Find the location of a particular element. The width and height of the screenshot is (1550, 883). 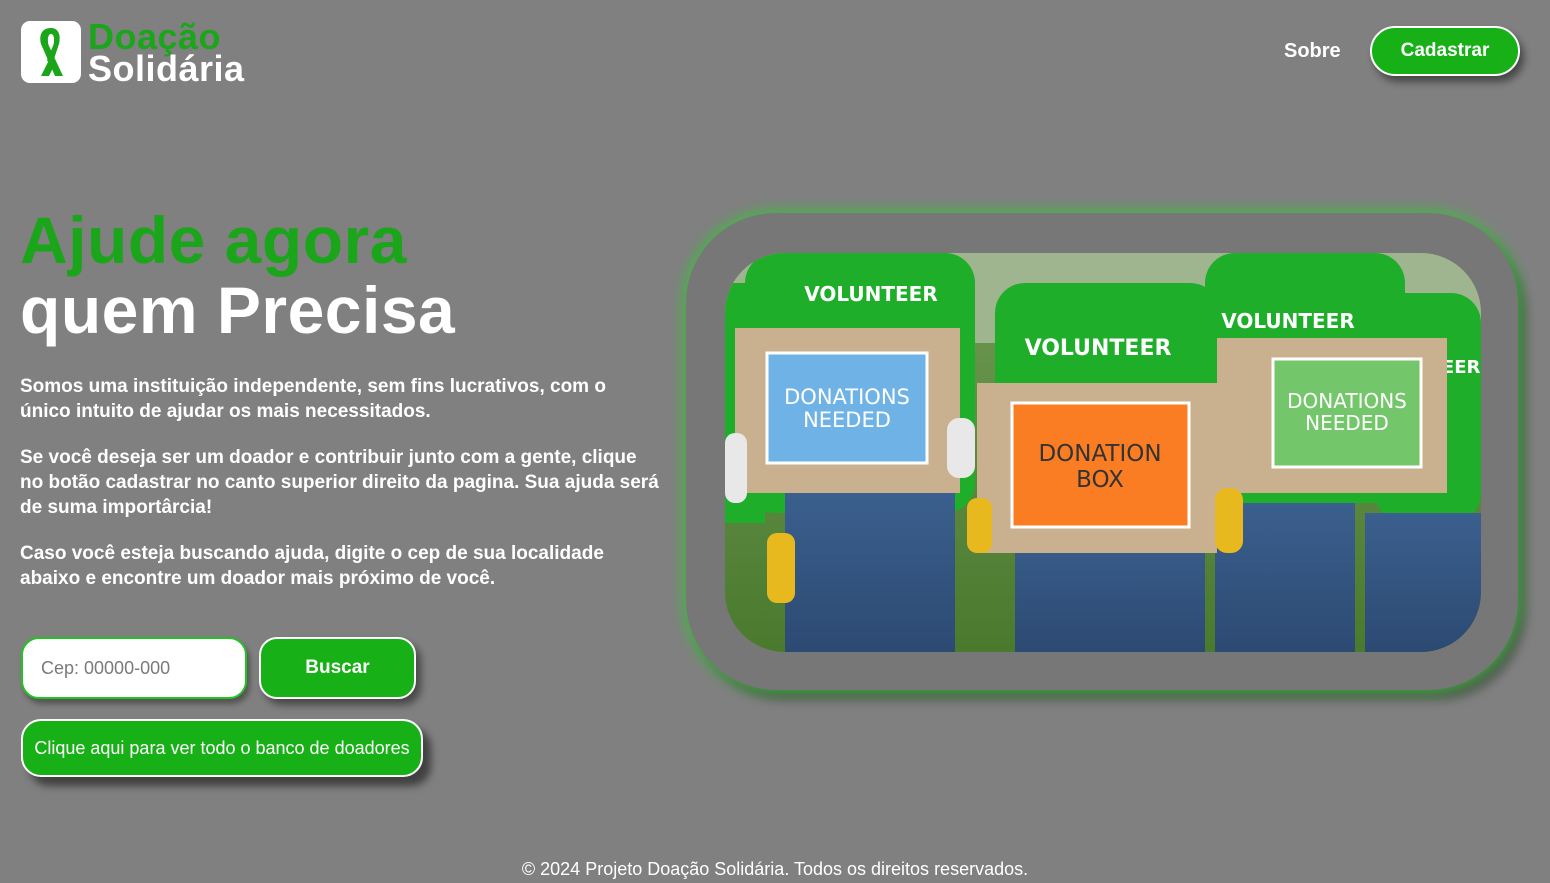

shirt-text-3: VOLUNTEER is located at coordinates (1288, 321).